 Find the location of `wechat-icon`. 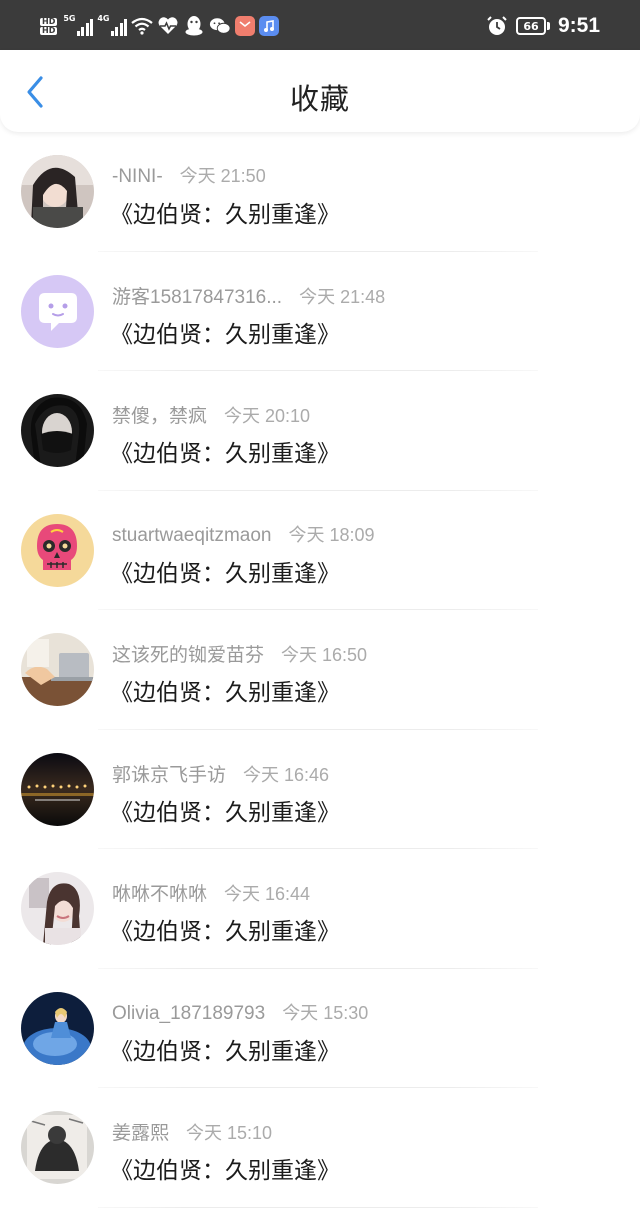

wechat-icon is located at coordinates (220, 26).